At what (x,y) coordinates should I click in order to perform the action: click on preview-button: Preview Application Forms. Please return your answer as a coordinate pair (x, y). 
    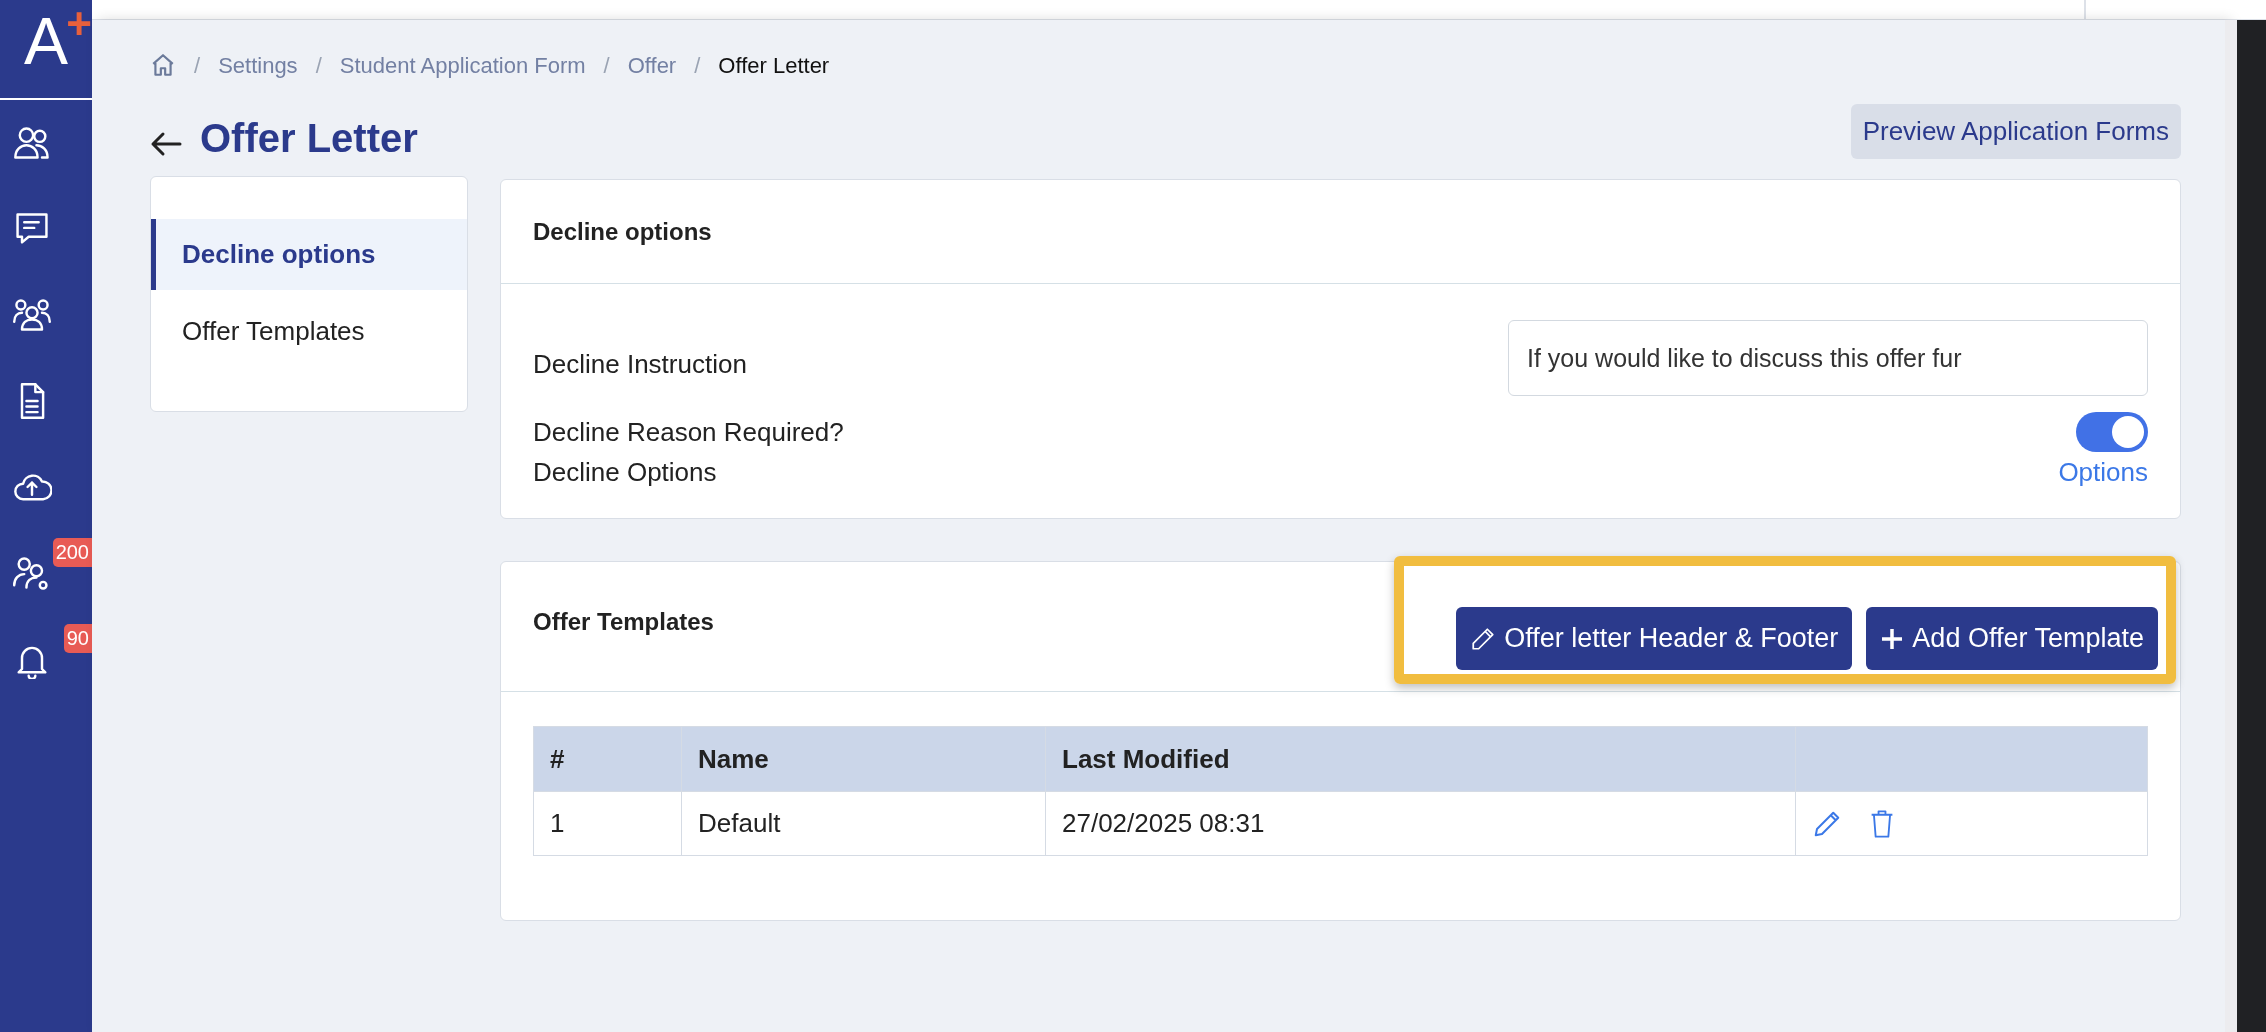
    Looking at the image, I should click on (2015, 131).